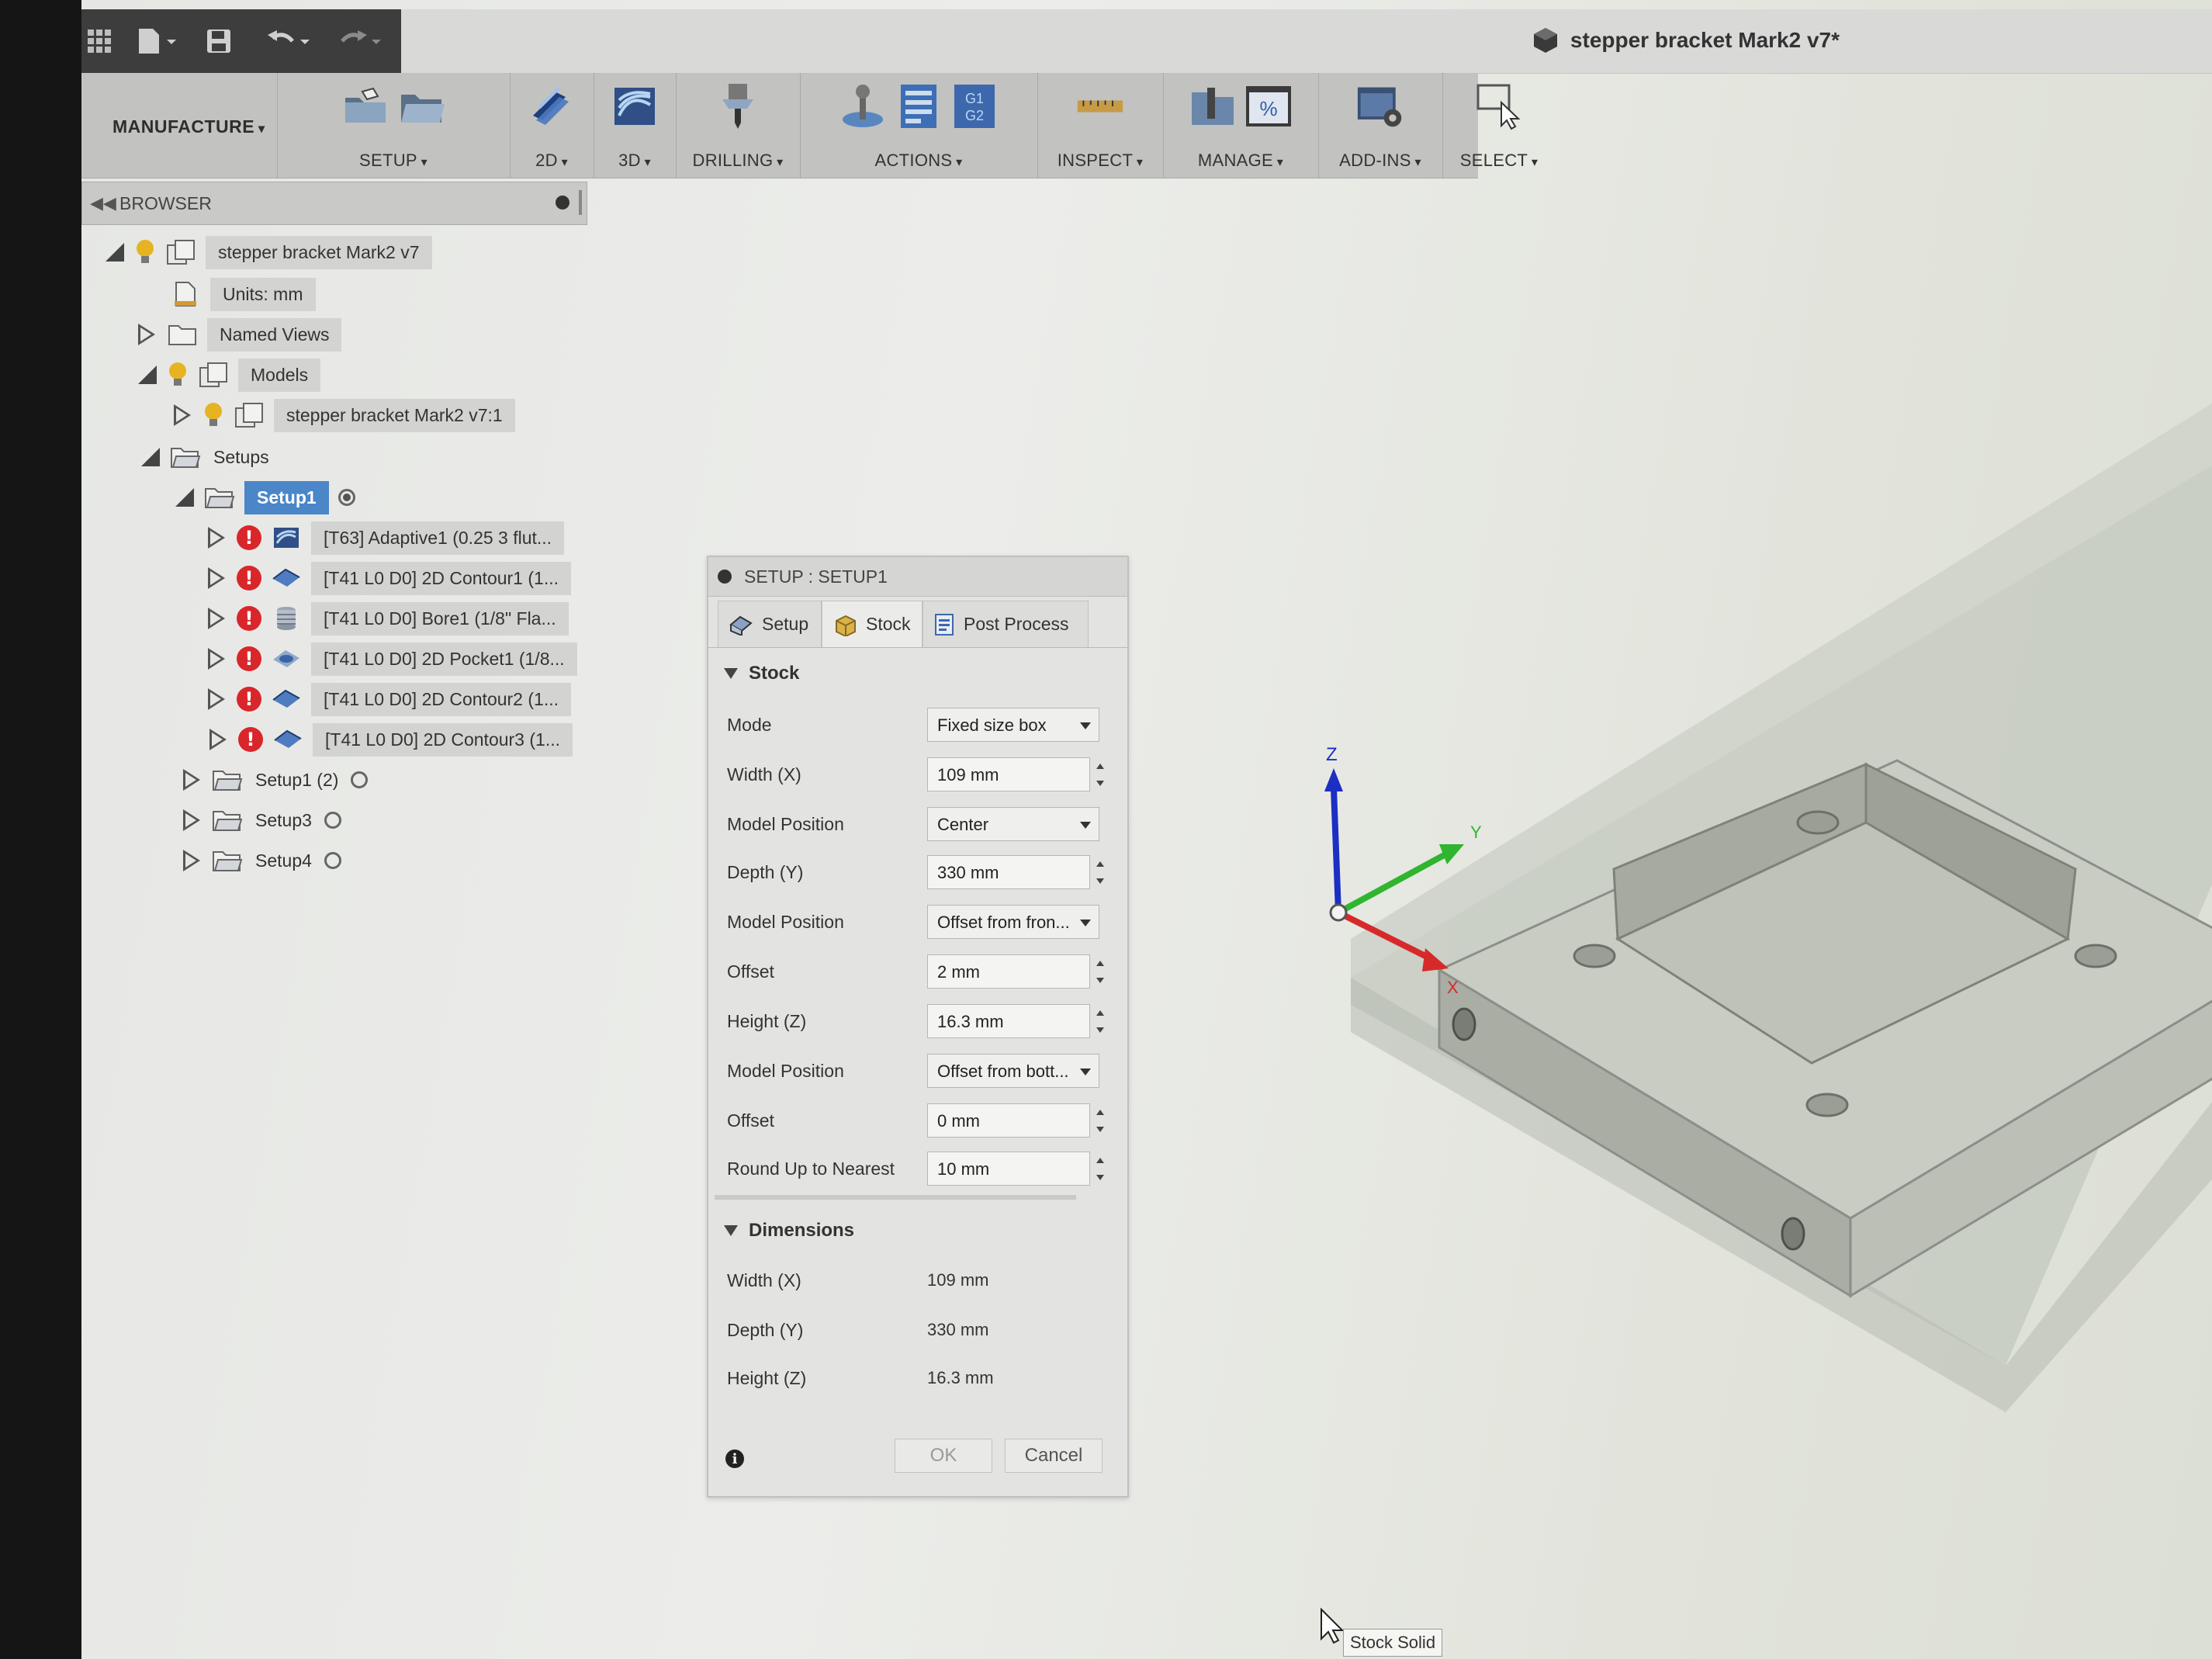 The image size is (2212, 1659). I want to click on browser-panel-header: ◀◀ BROWSER, so click(334, 203).